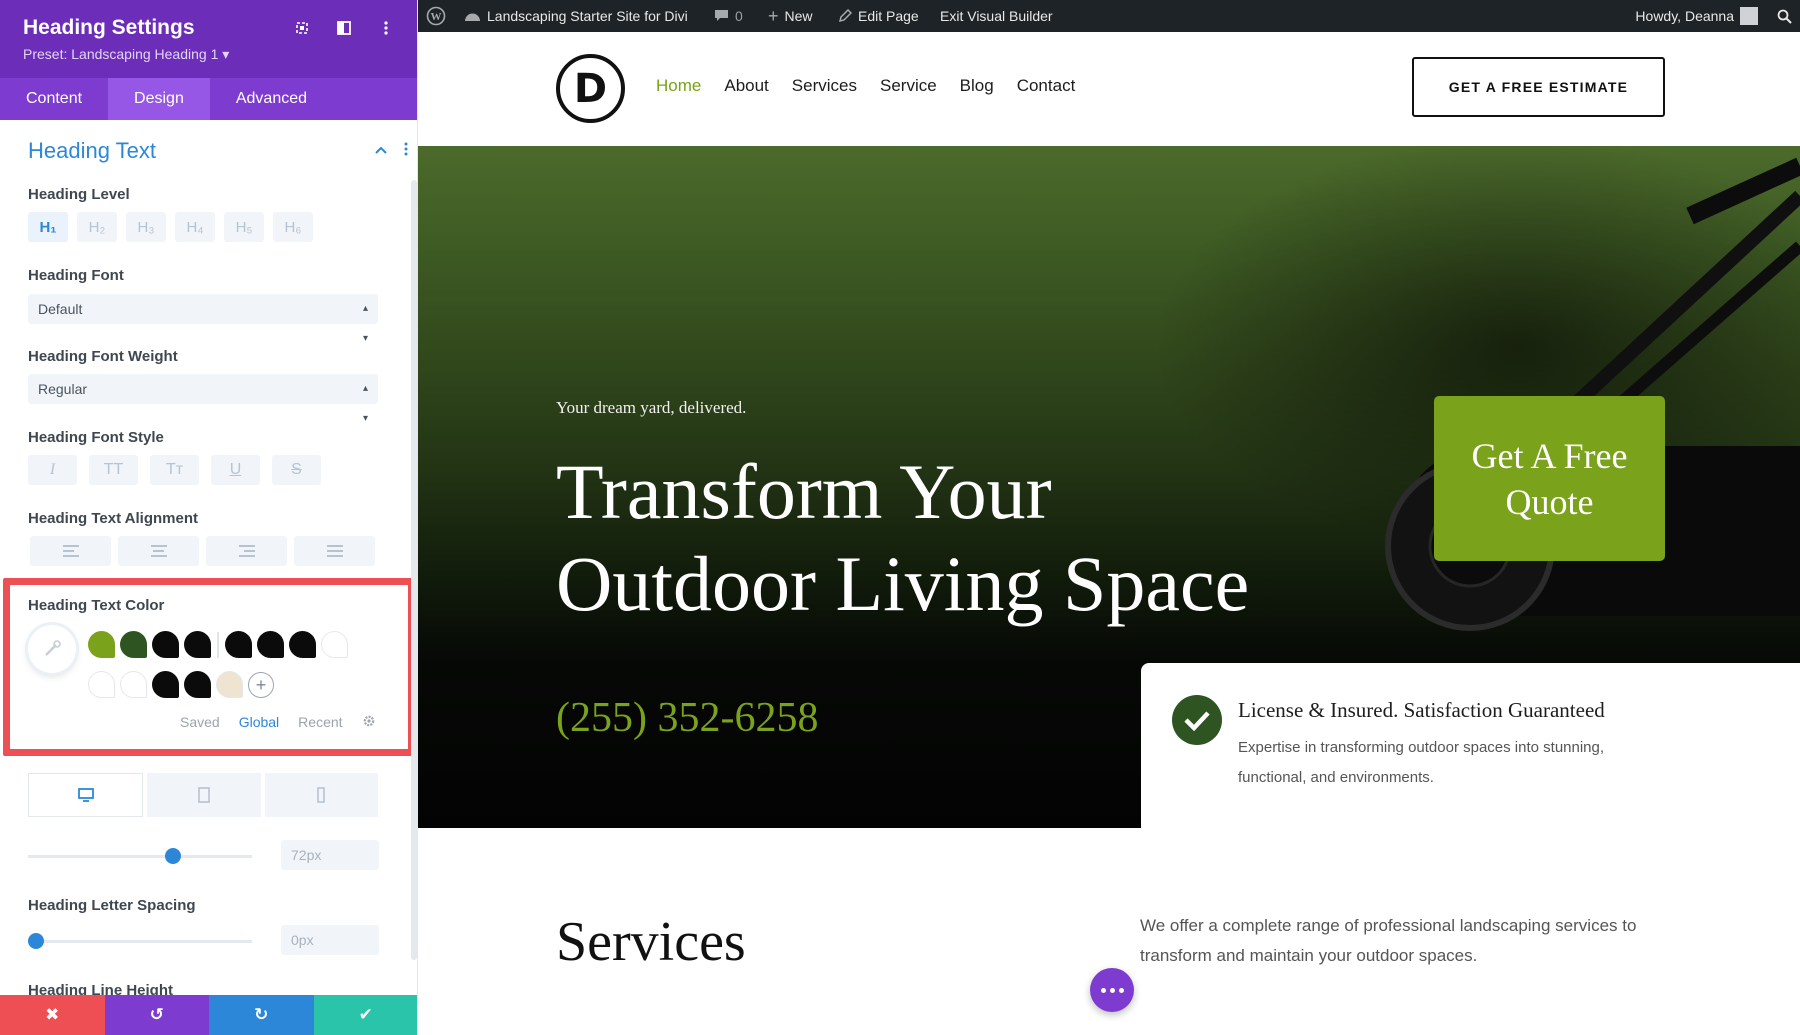 This screenshot has width=1800, height=1035. I want to click on hero-heading: Transform Your Outdoor Living Space, so click(936, 538).